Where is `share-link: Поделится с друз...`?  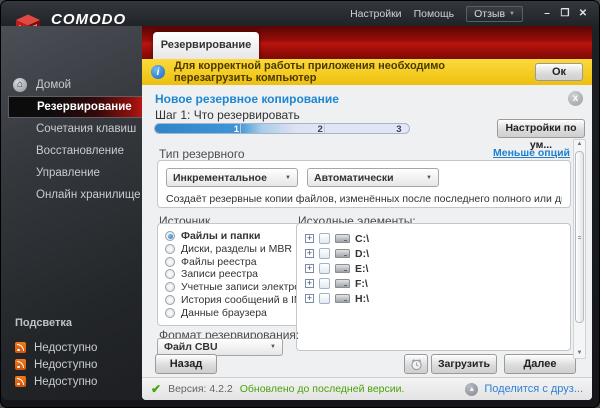
share-link: Поделится с друз... is located at coordinates (533, 389).